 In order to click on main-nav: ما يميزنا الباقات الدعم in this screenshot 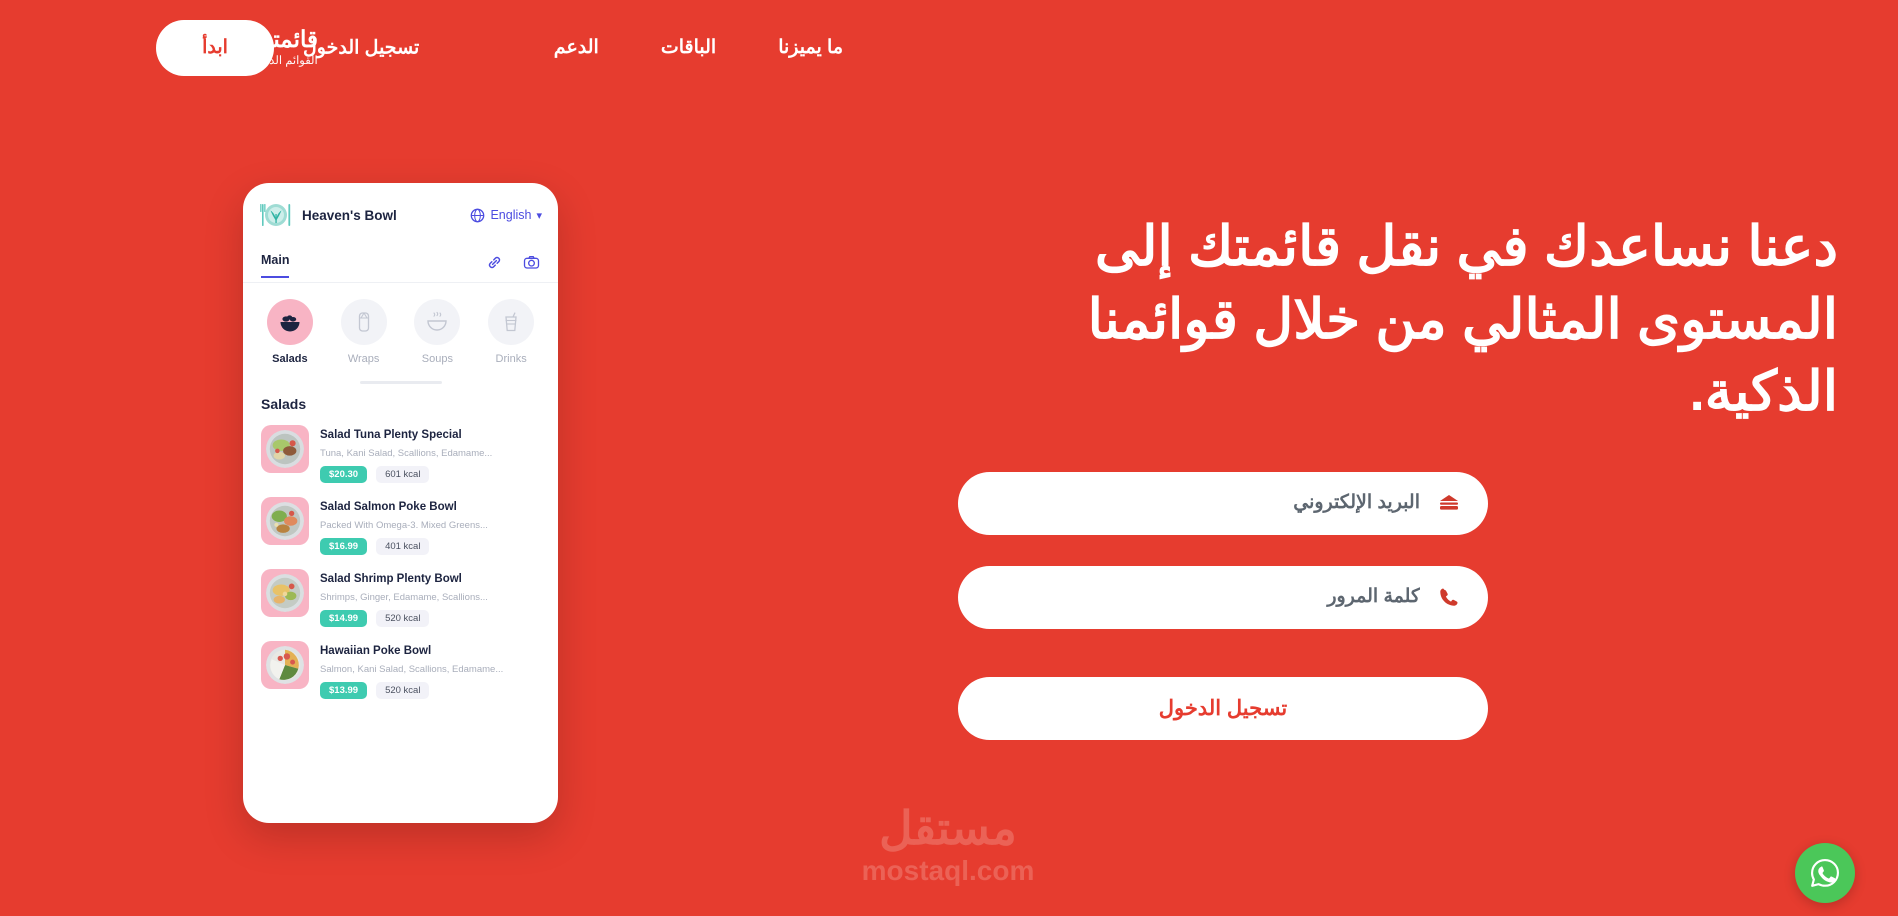, I will do `click(698, 47)`.